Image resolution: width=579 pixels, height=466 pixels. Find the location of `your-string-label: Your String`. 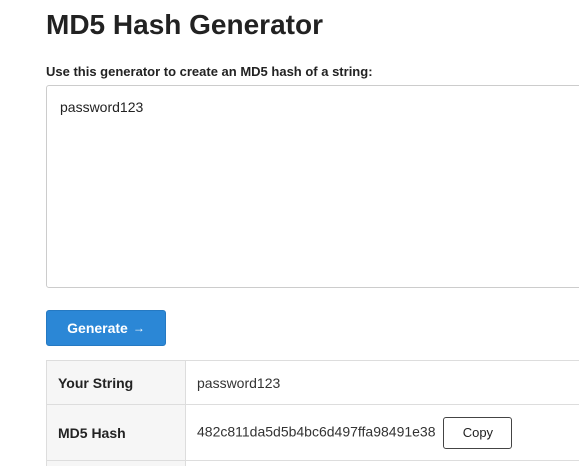

your-string-label: Your String is located at coordinates (116, 382).